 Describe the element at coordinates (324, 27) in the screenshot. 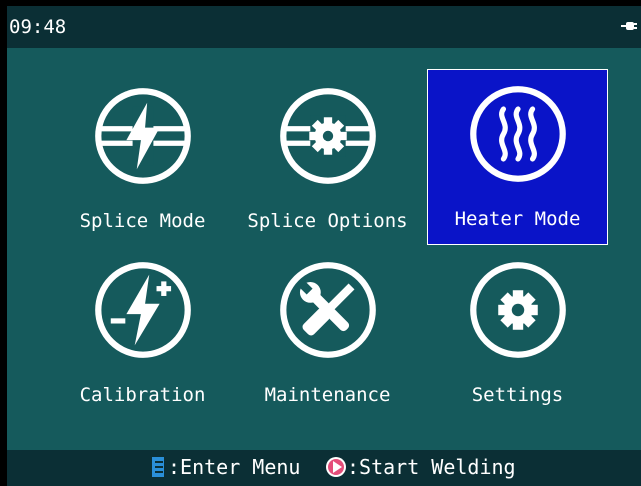

I see `status-bar: 09:48` at that location.